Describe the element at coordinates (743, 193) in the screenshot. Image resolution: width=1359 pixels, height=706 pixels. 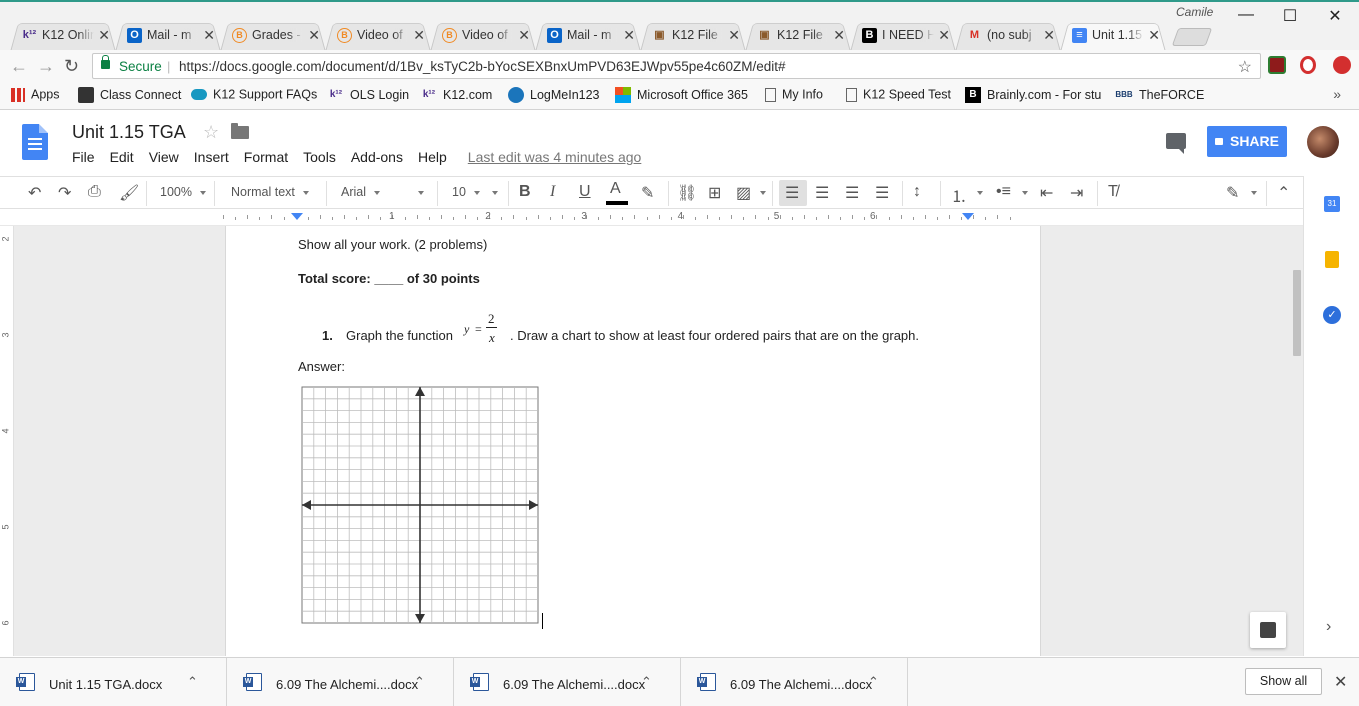
I see `insert-image-icon: ▨` at that location.